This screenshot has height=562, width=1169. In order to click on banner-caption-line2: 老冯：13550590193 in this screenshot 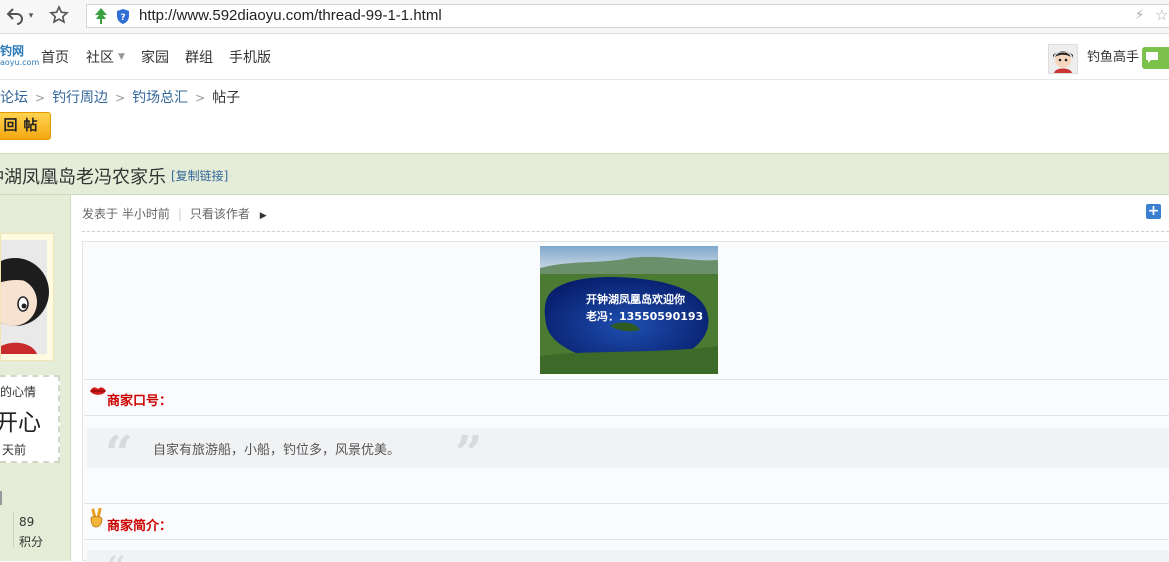, I will do `click(645, 316)`.